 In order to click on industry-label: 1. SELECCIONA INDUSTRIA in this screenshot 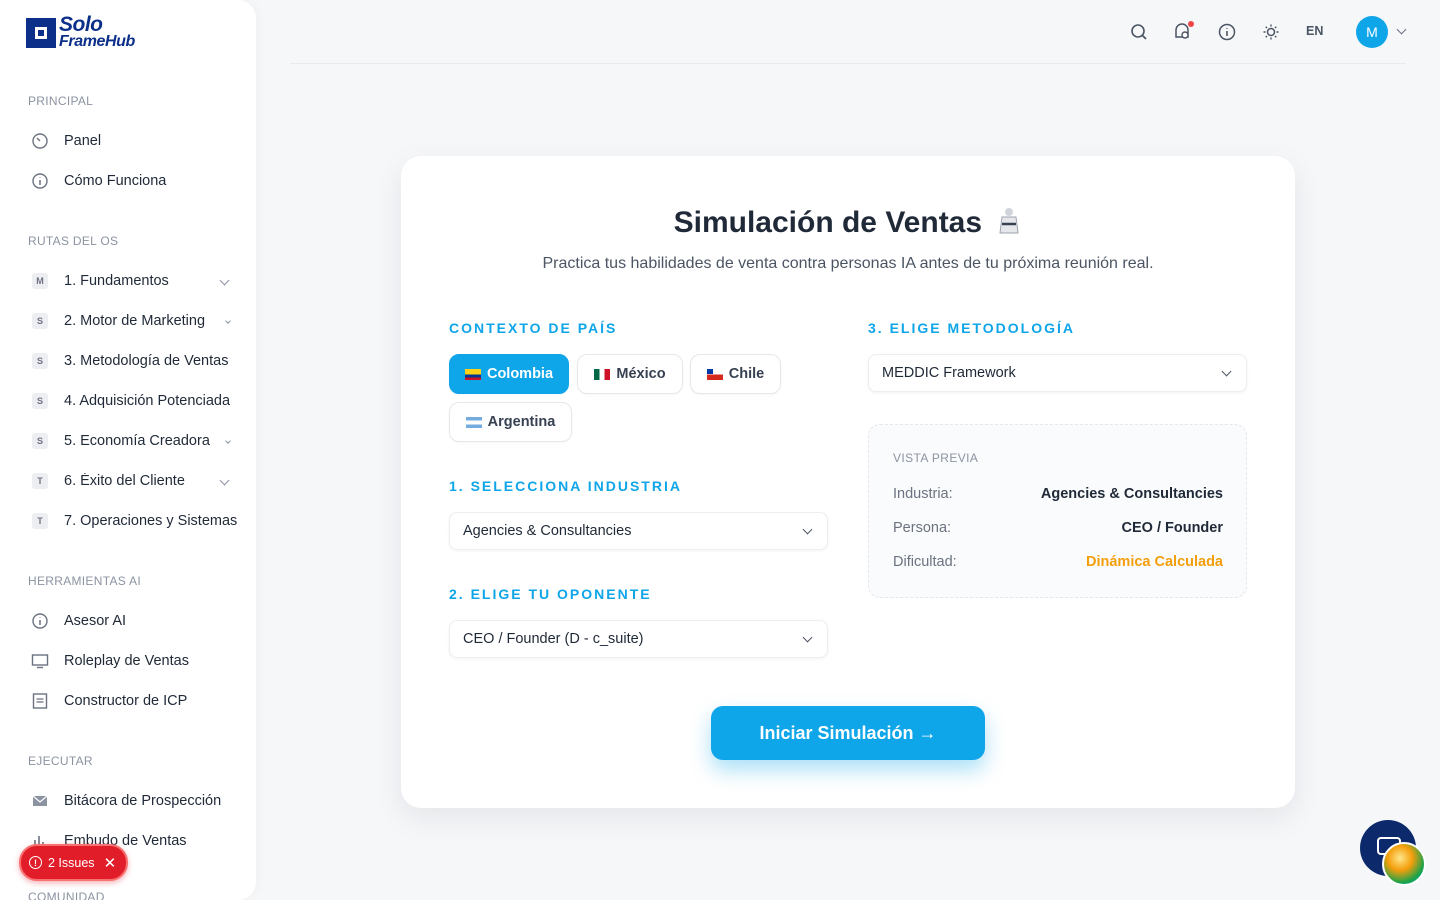, I will do `click(565, 486)`.